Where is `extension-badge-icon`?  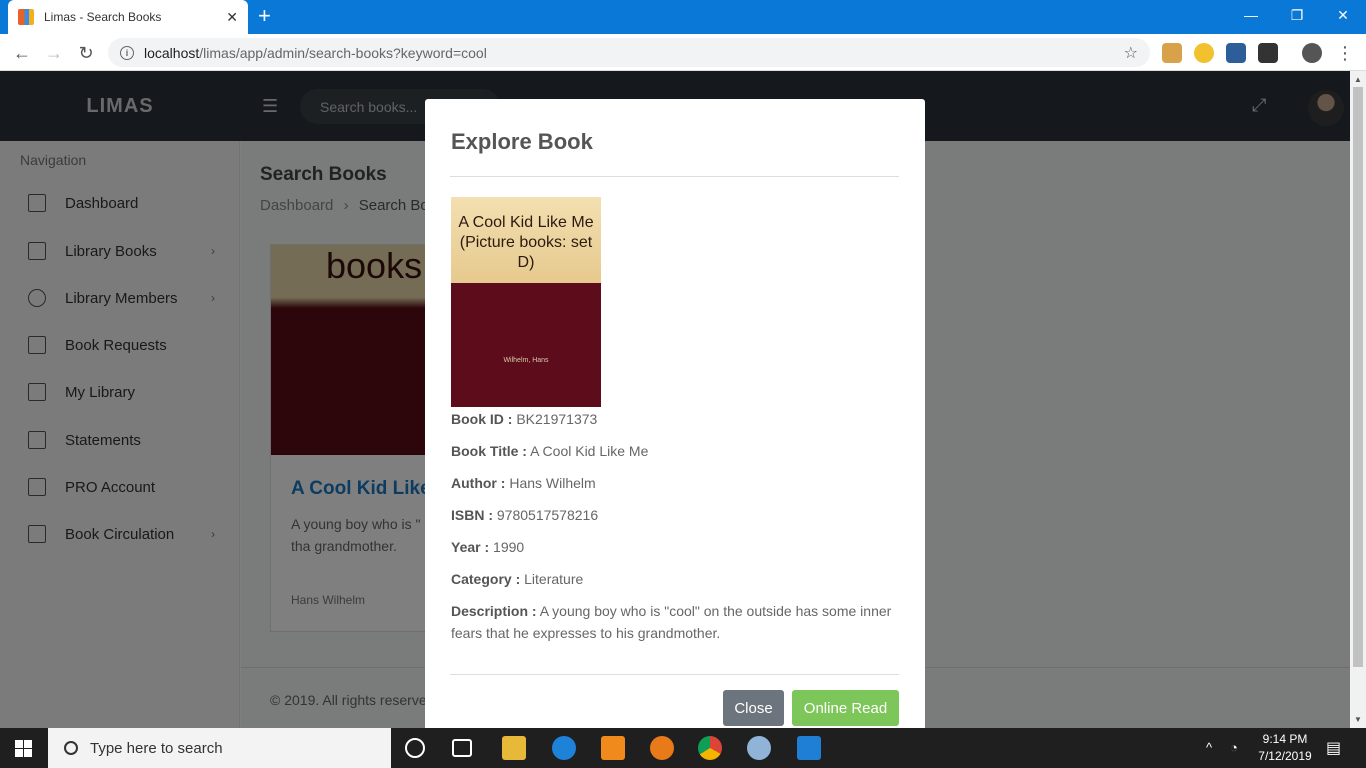
extension-badge-icon is located at coordinates (1268, 53).